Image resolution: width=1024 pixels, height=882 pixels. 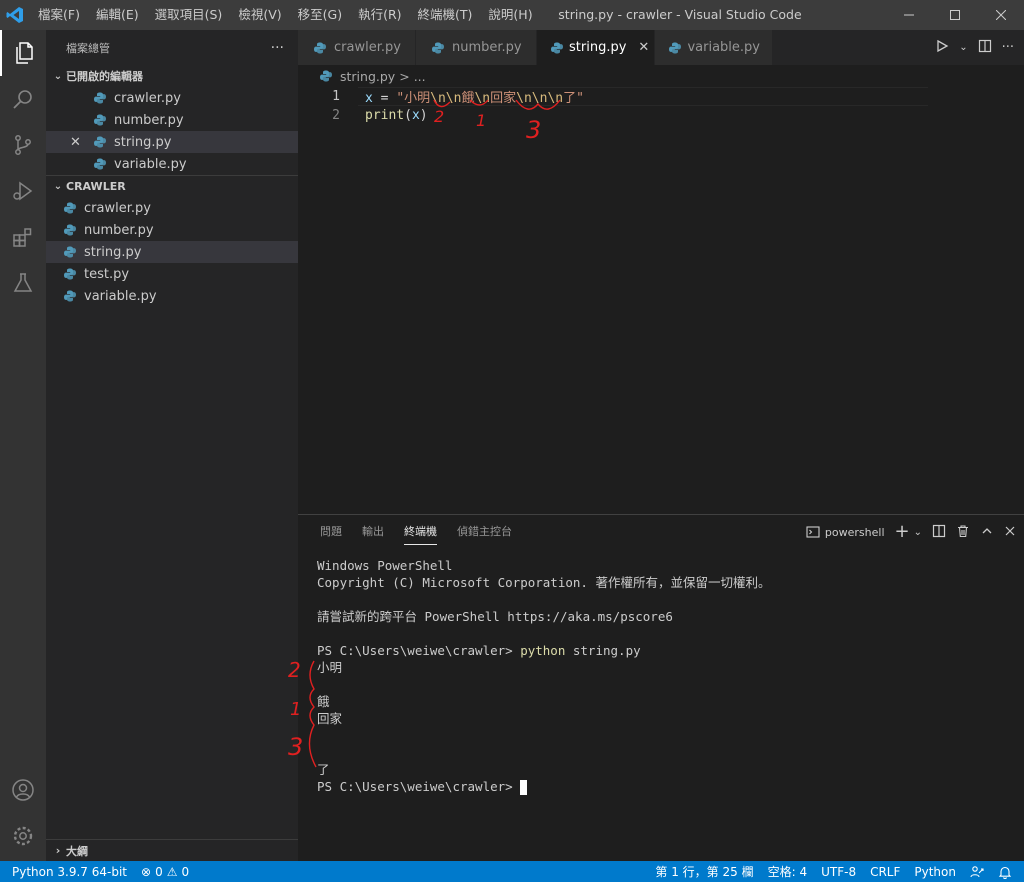 What do you see at coordinates (524, 787) in the screenshot?
I see `terminal-cursor` at bounding box center [524, 787].